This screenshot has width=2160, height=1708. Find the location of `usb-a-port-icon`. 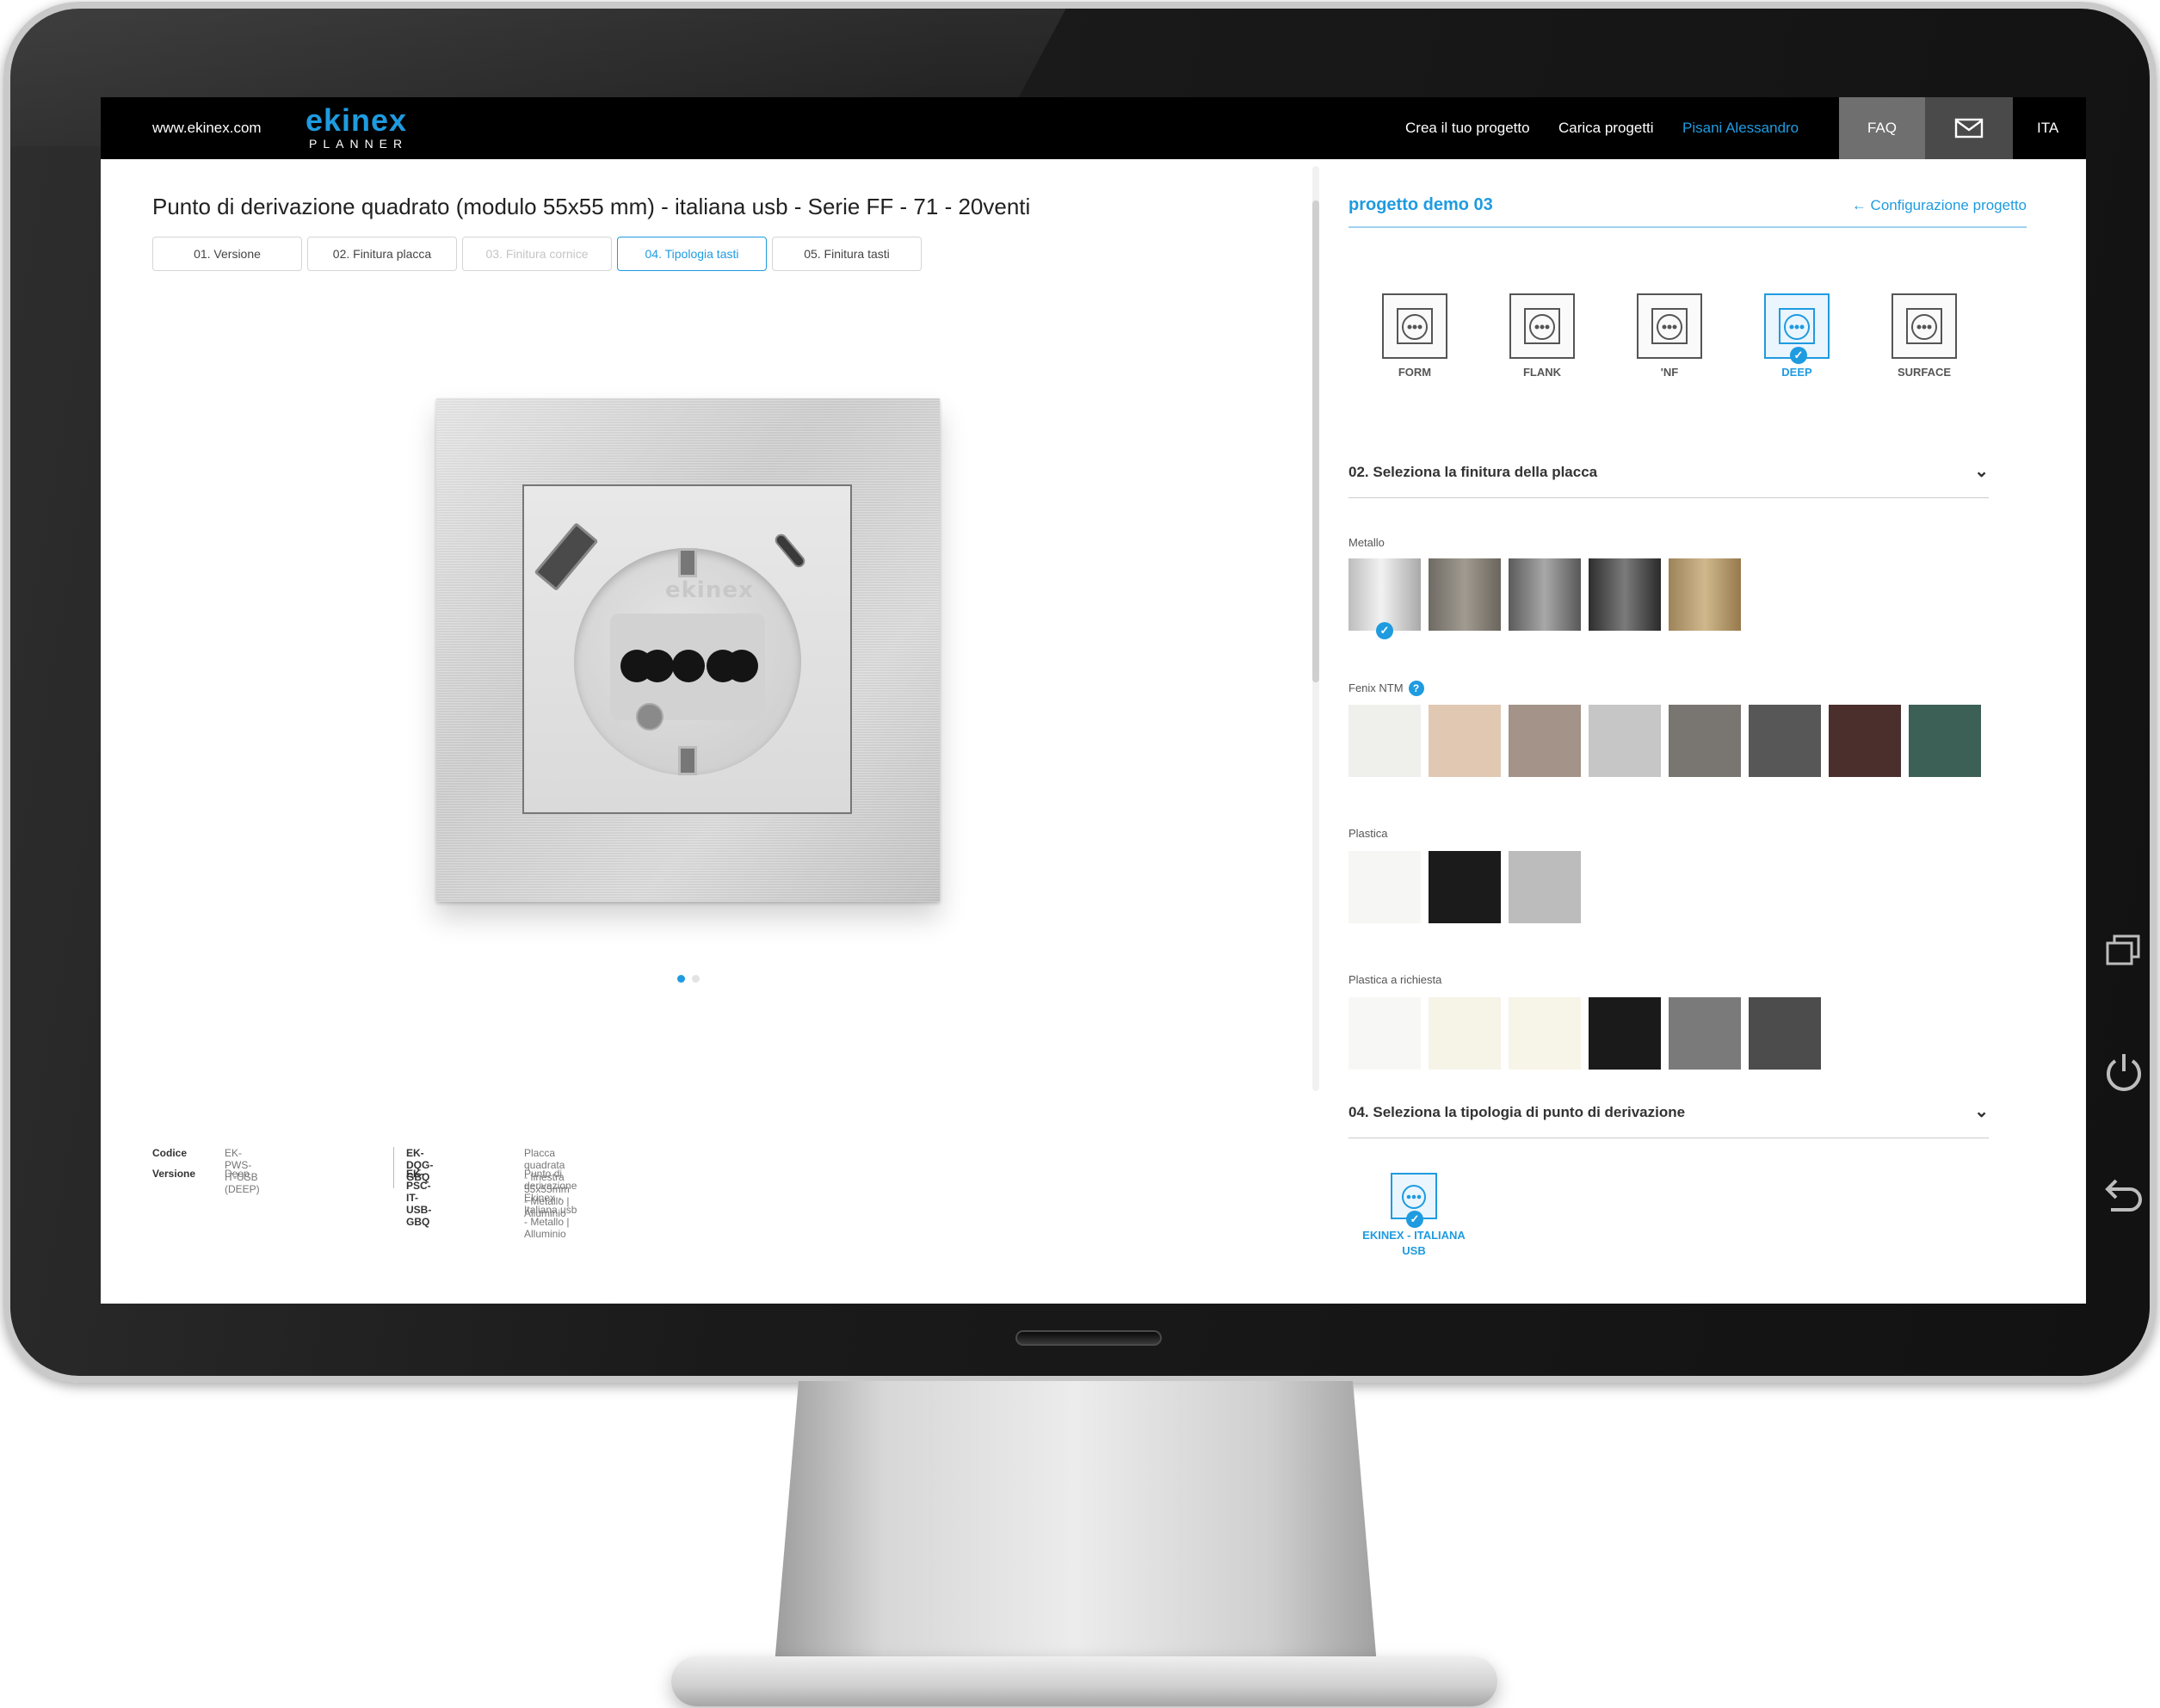

usb-a-port-icon is located at coordinates (566, 556).